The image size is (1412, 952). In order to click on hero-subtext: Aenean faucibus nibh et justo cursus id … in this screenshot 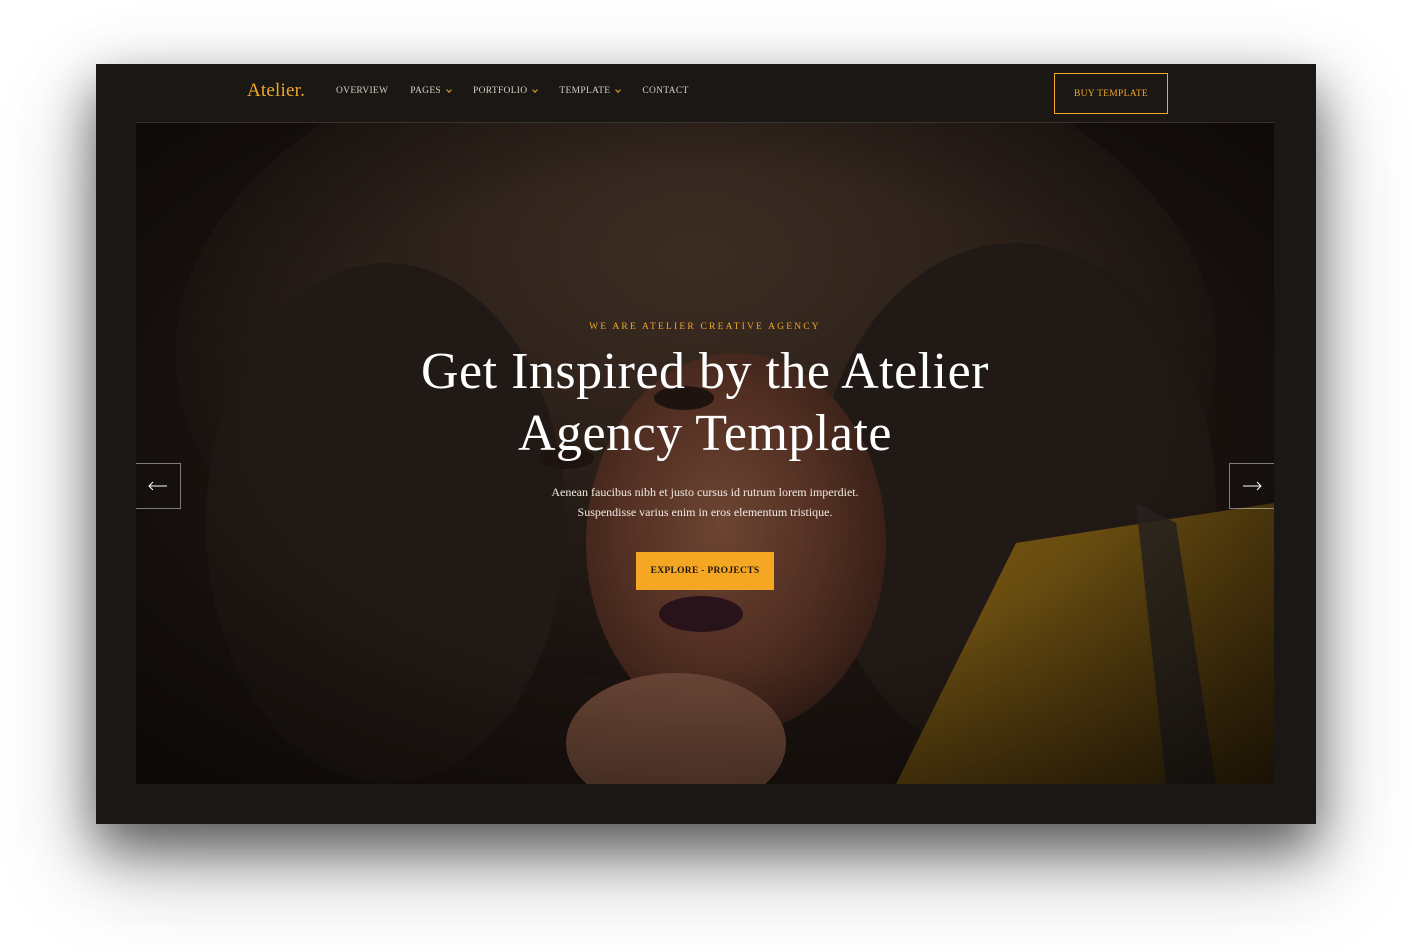, I will do `click(705, 502)`.